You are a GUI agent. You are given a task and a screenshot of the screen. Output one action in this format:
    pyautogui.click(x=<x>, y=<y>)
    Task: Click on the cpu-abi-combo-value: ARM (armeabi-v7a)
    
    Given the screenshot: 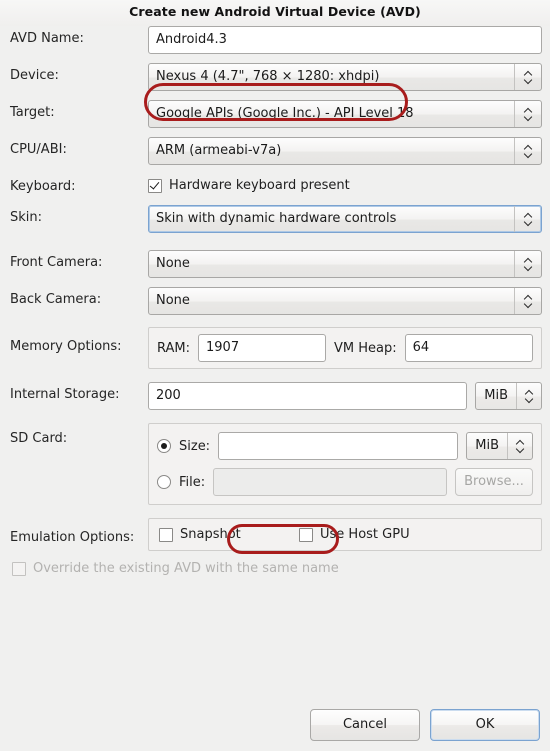 What is the action you would take?
    pyautogui.click(x=219, y=150)
    